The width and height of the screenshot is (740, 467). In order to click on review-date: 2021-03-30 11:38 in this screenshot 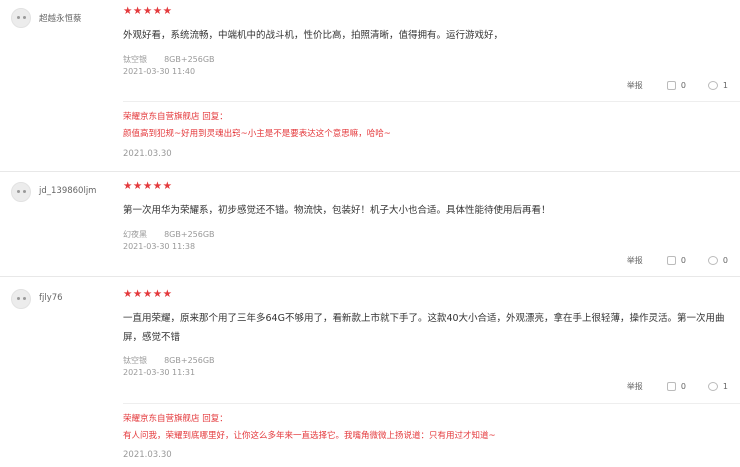, I will do `click(159, 246)`.